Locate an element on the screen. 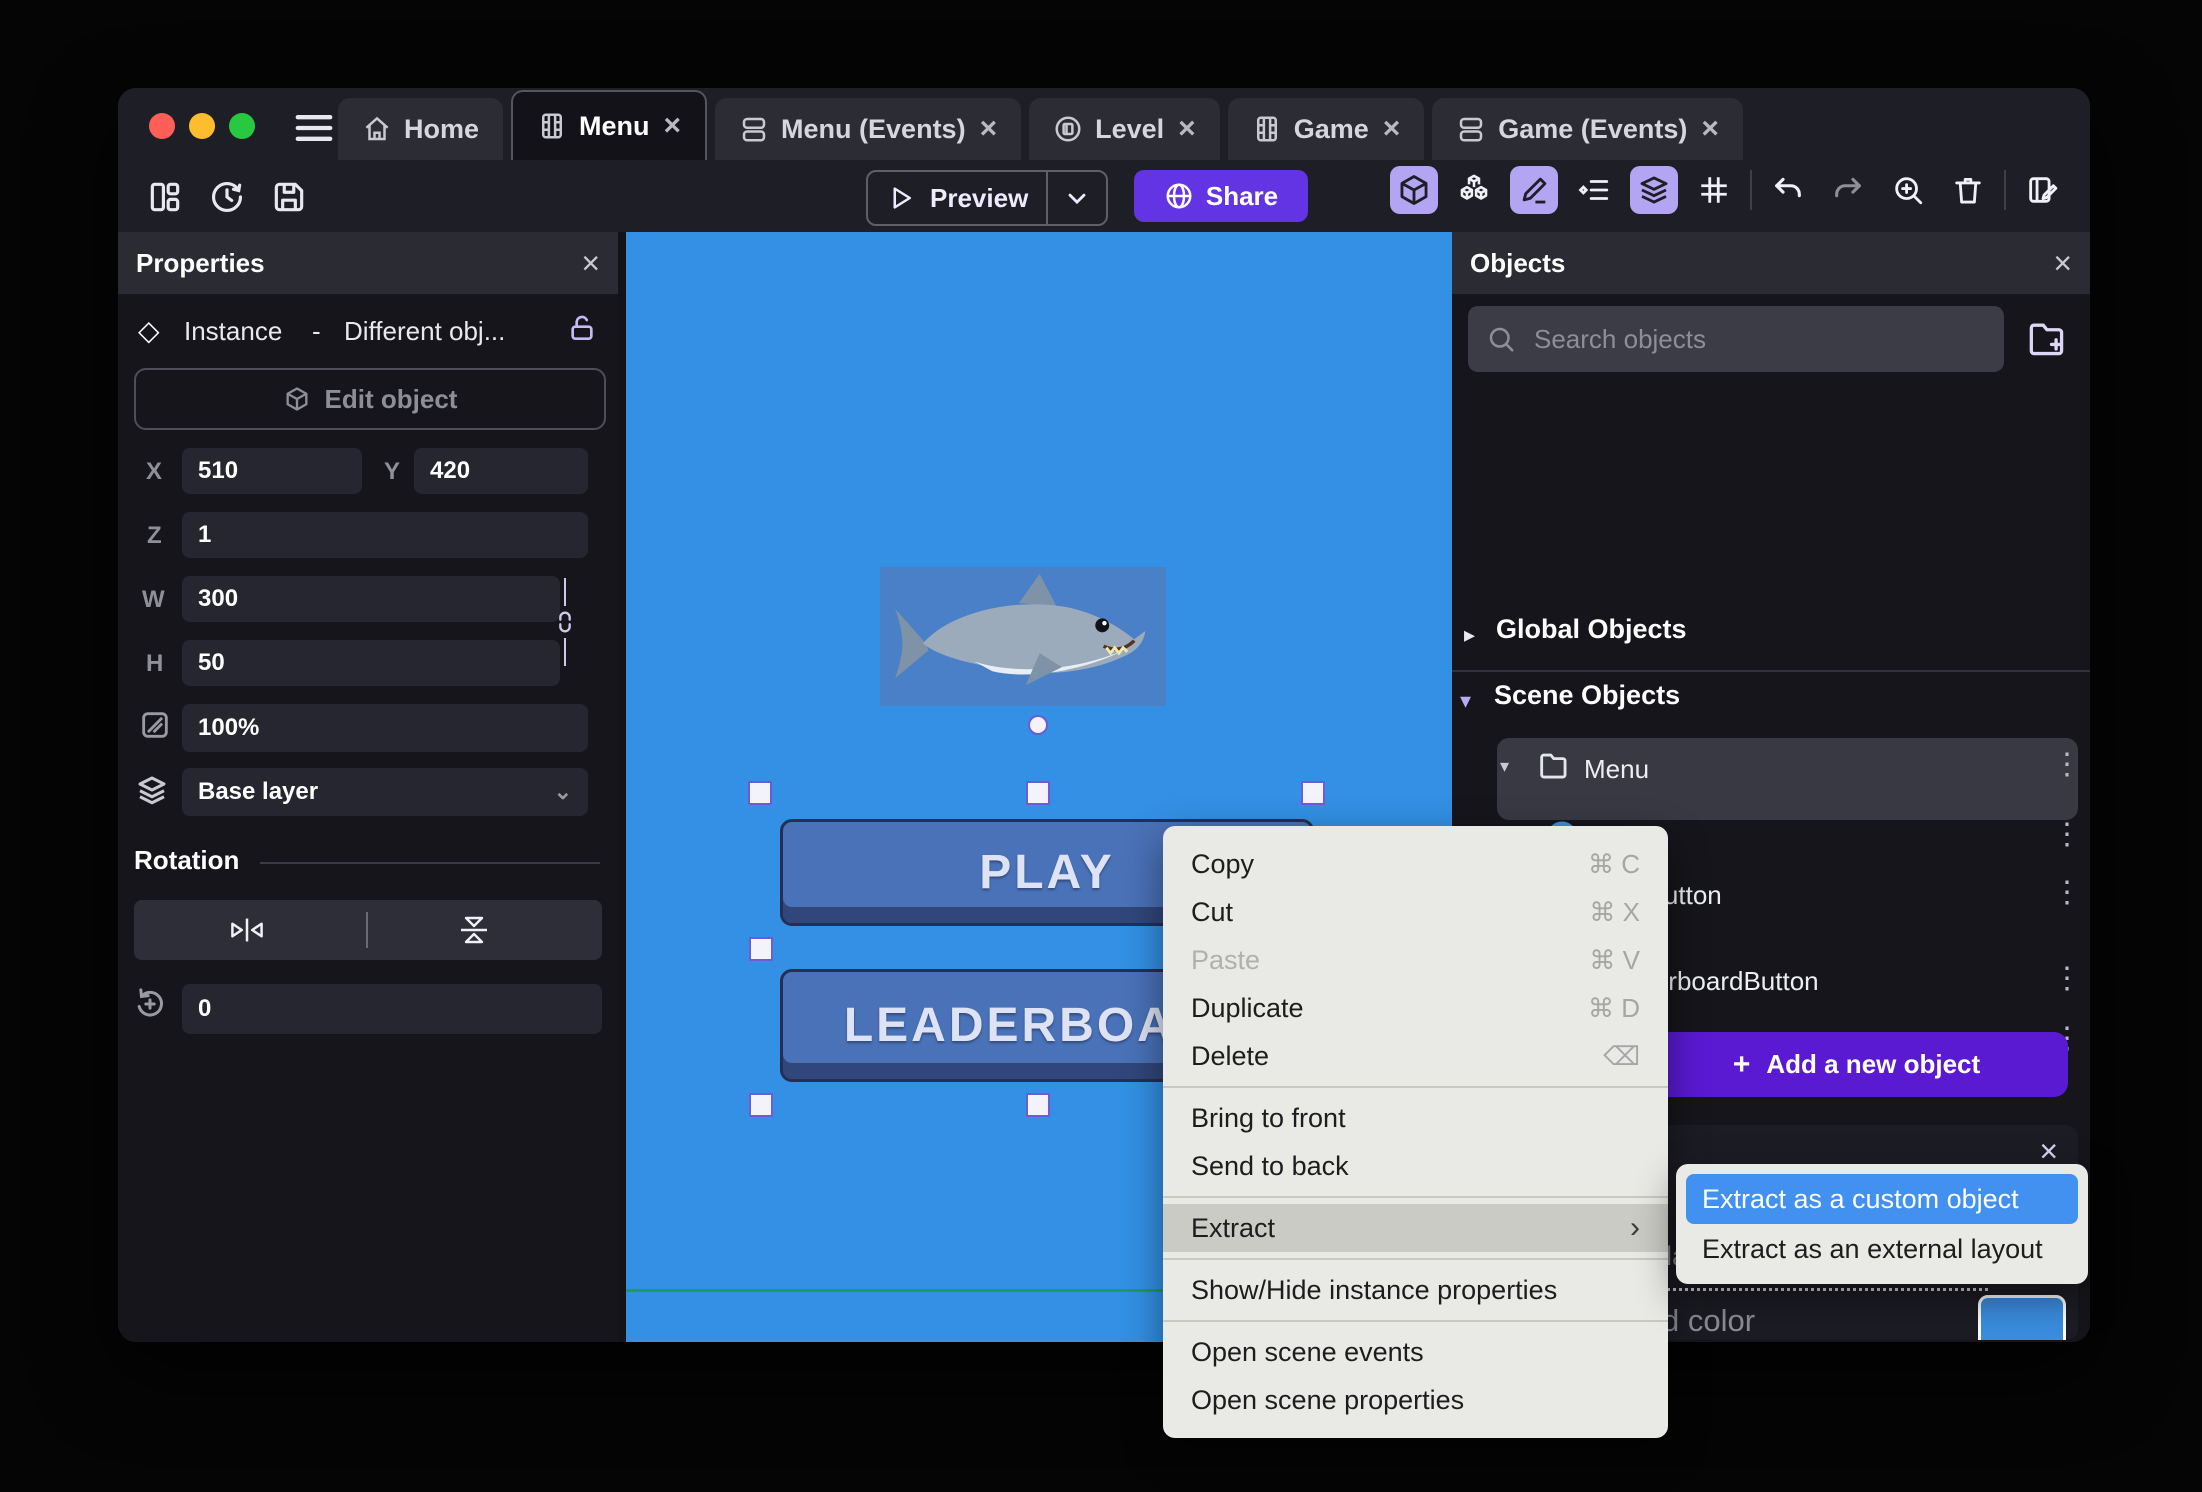  share-button: Share is located at coordinates (1221, 196).